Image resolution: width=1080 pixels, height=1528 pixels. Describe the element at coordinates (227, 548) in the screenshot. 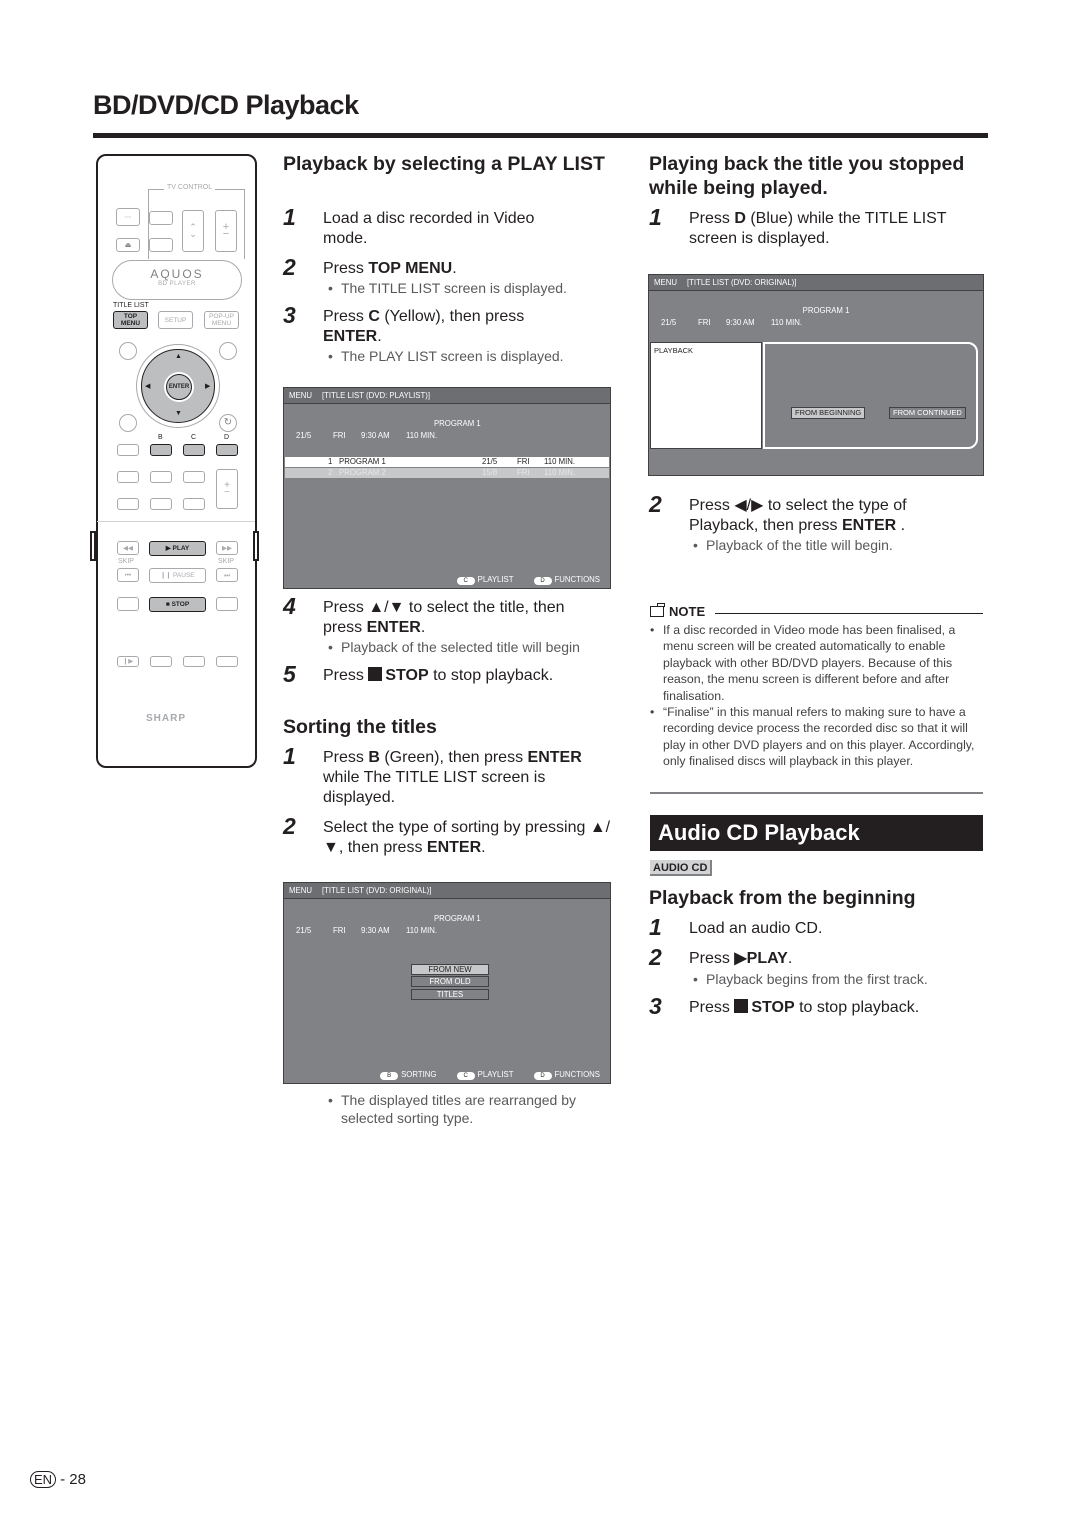

I see `fast-forward-button: ▶▶` at that location.